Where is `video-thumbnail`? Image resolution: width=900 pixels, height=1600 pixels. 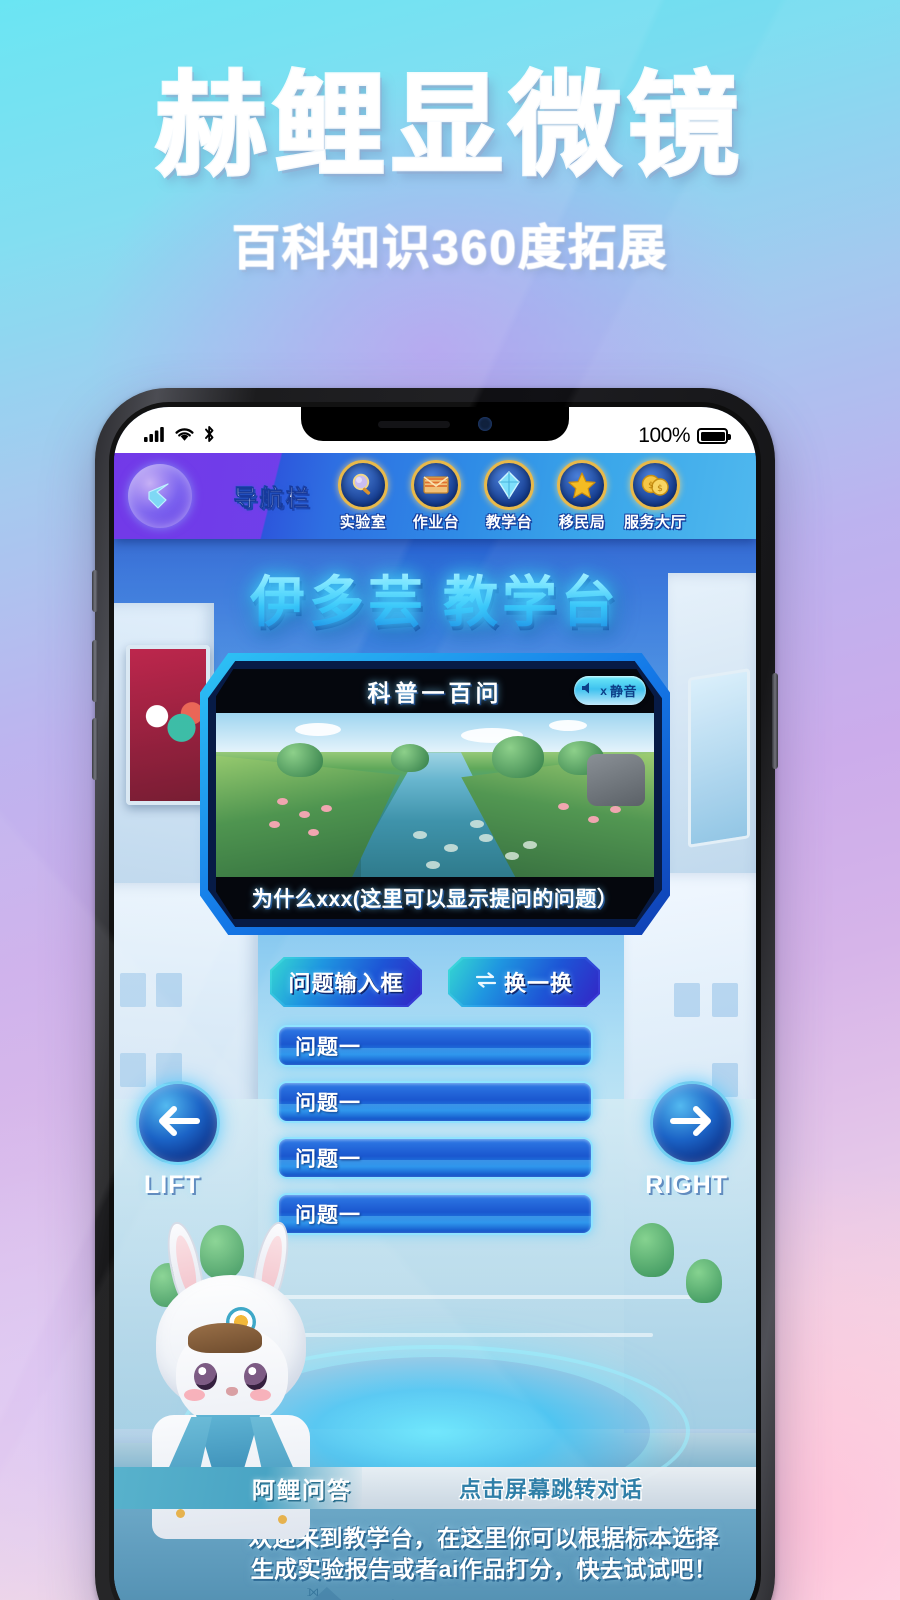 video-thumbnail is located at coordinates (435, 795).